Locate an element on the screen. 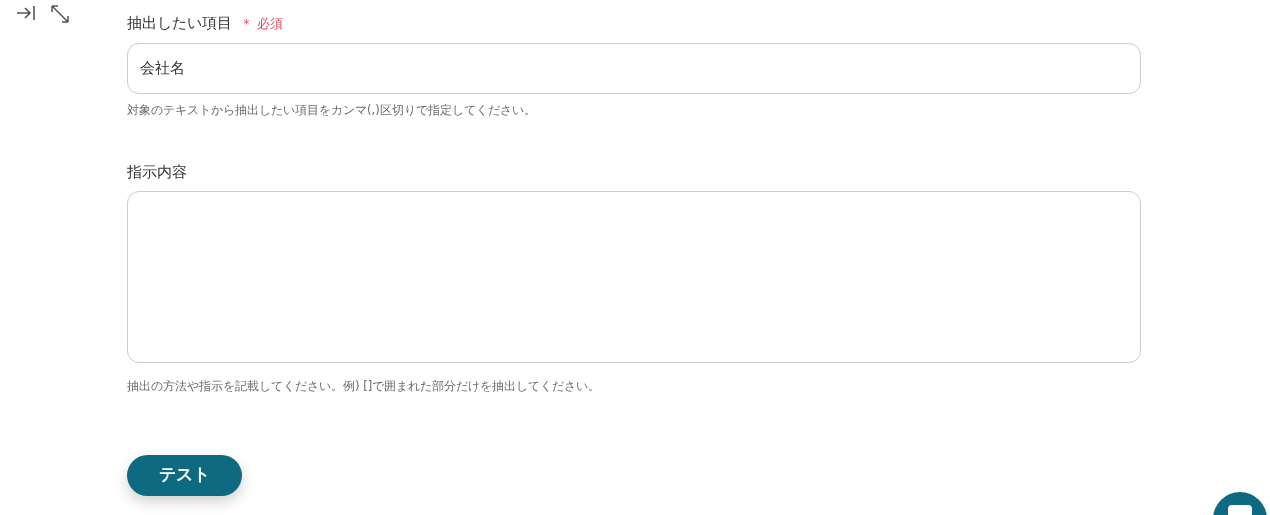  required-label: ＊ 必須 is located at coordinates (262, 23).